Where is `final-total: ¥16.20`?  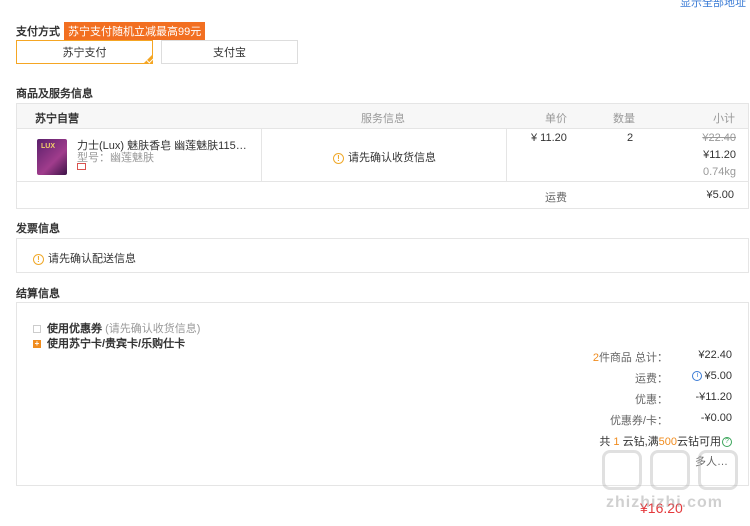 final-total: ¥16.20 is located at coordinates (661, 508).